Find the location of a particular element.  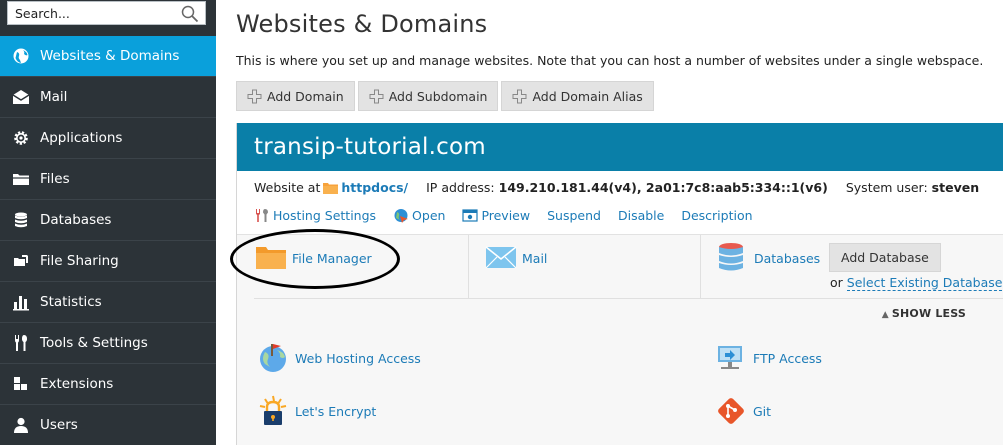

system-user-label: System user: is located at coordinates (886, 187).